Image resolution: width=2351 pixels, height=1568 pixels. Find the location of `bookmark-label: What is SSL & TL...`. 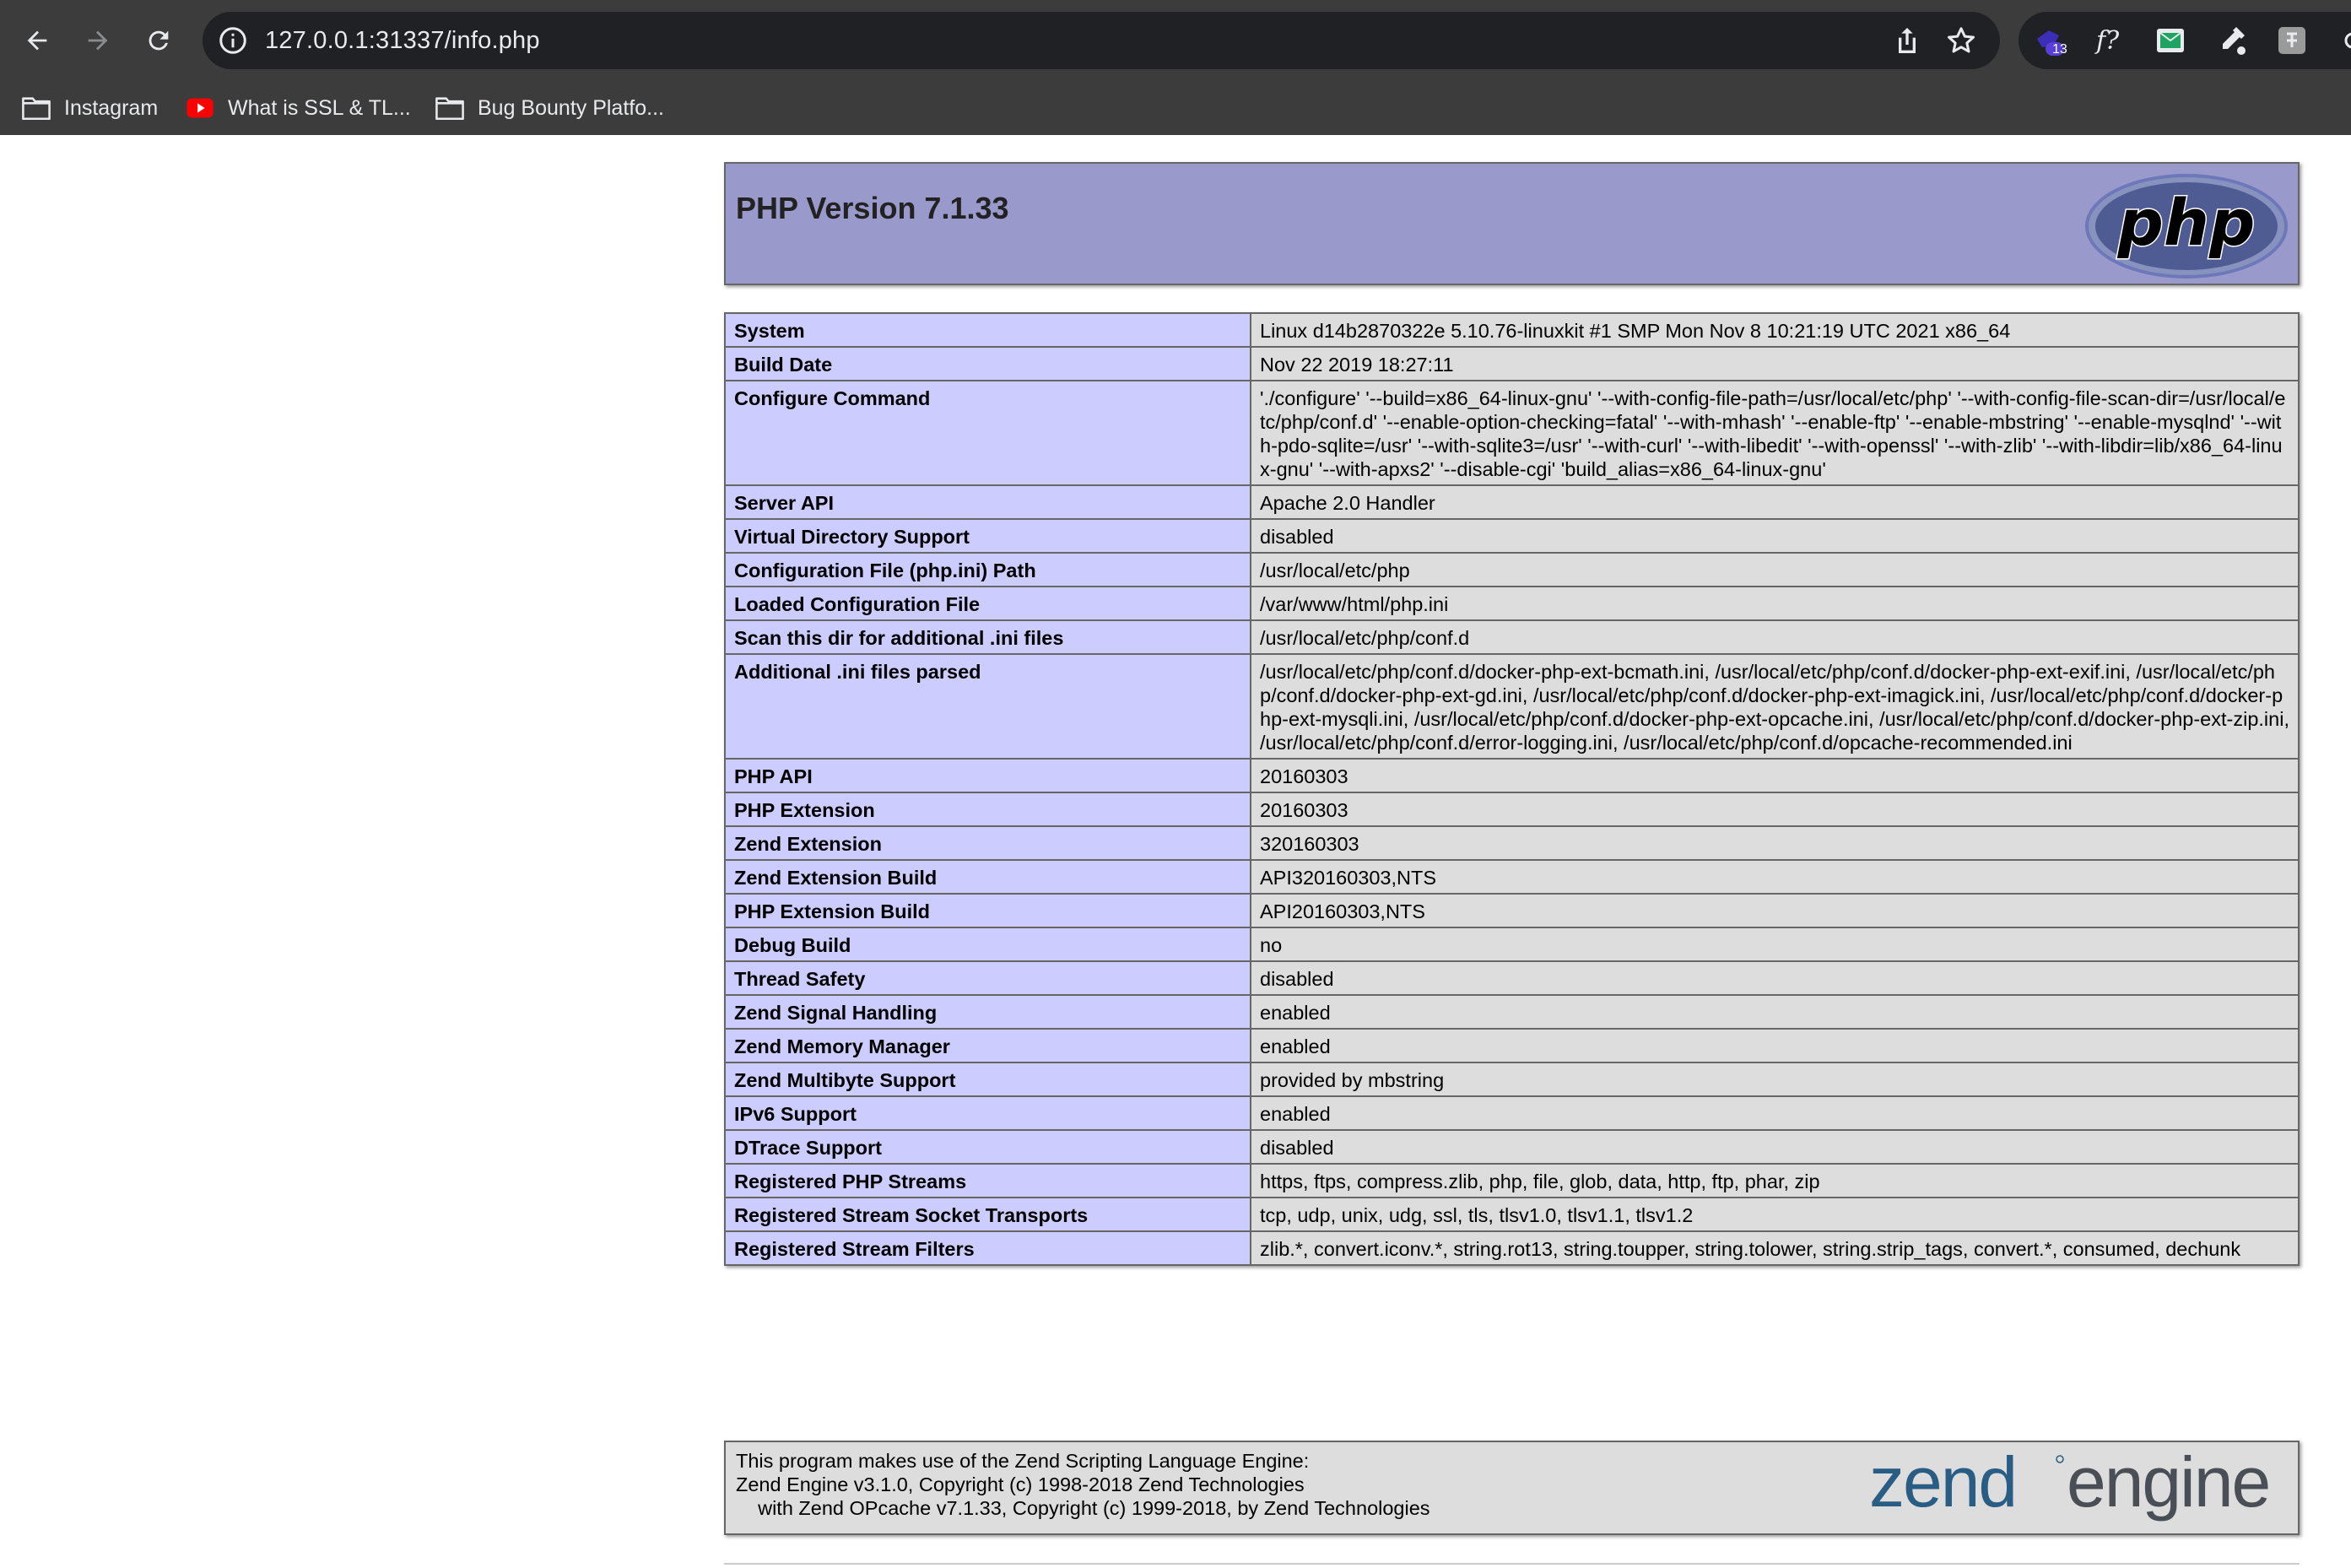

bookmark-label: What is SSL & TL... is located at coordinates (319, 108).